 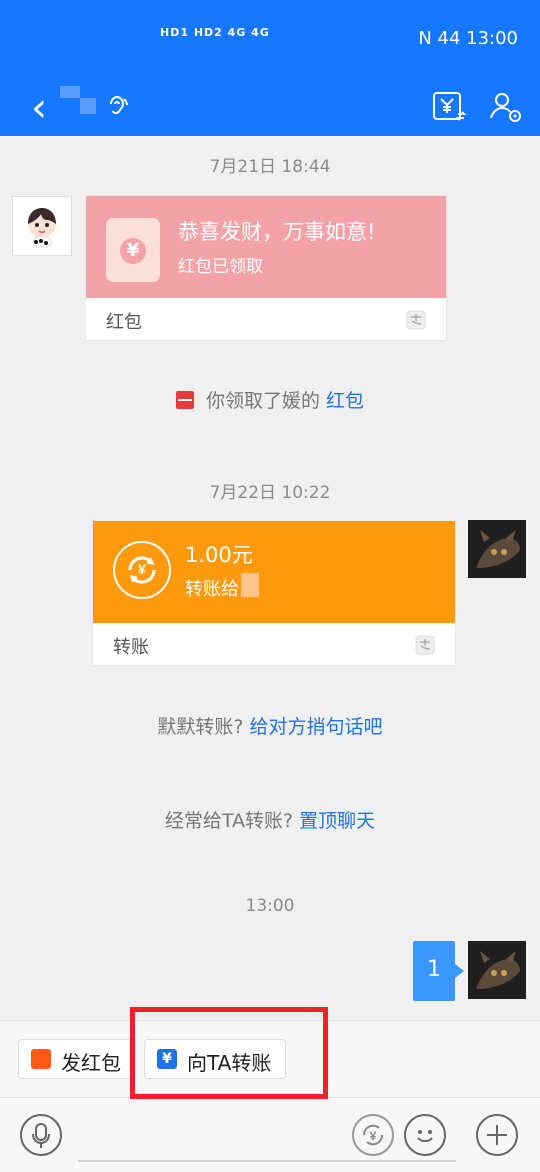 I want to click on red-packet-link: 红包, so click(x=345, y=401).